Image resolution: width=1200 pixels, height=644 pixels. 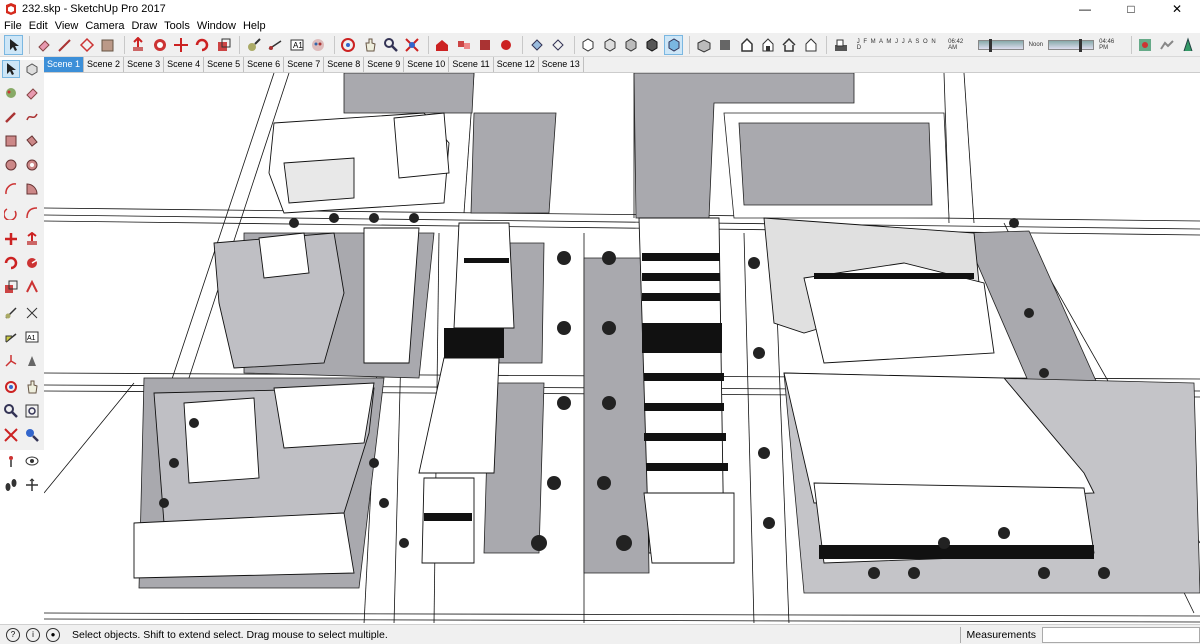 What do you see at coordinates (13, 634) in the screenshot?
I see `geo-location-icon: ?` at bounding box center [13, 634].